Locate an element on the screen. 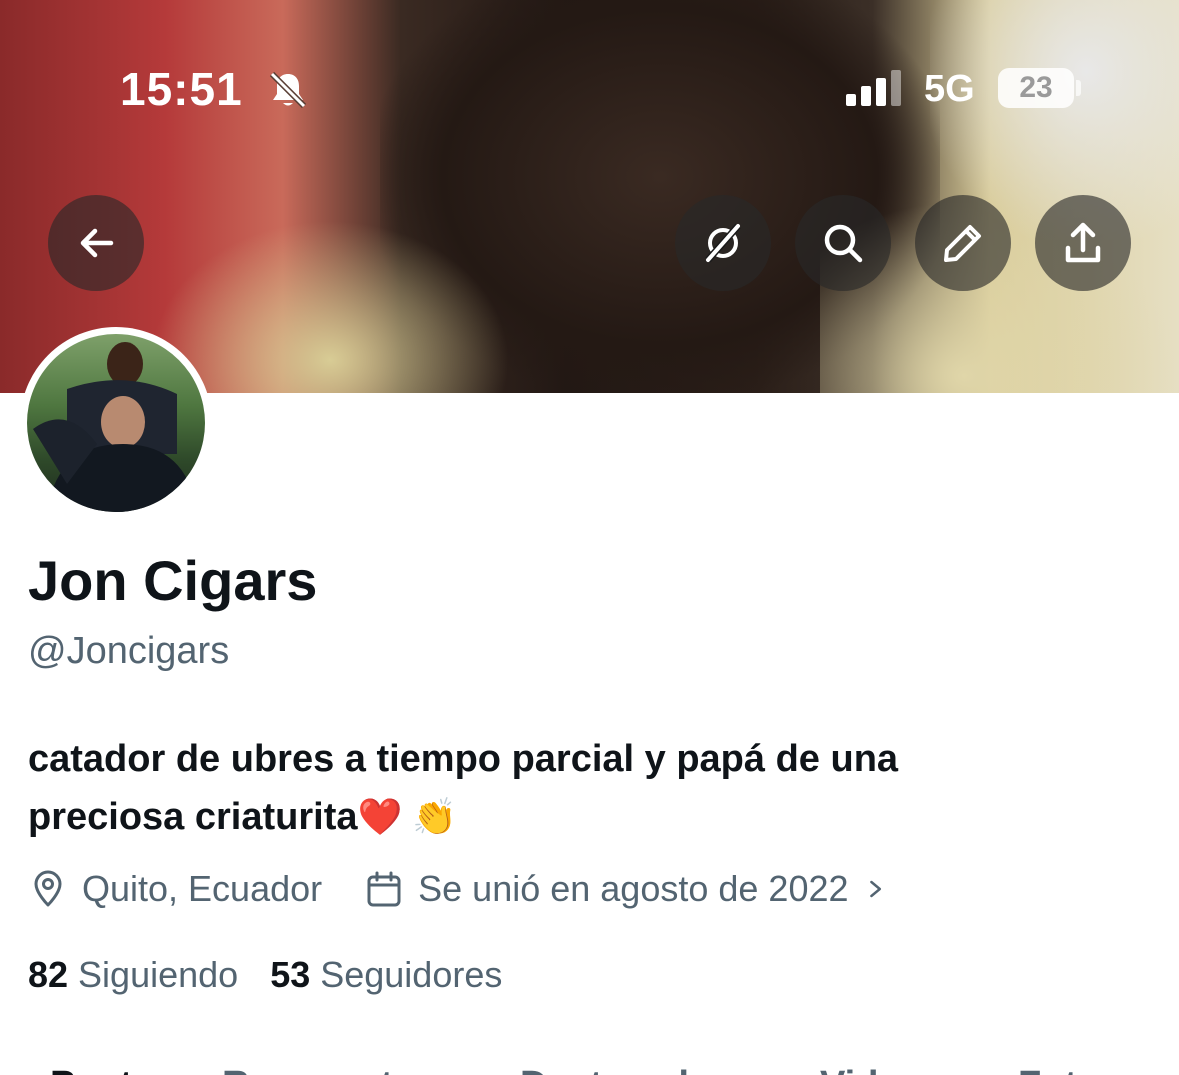  search-icon is located at coordinates (843, 243).